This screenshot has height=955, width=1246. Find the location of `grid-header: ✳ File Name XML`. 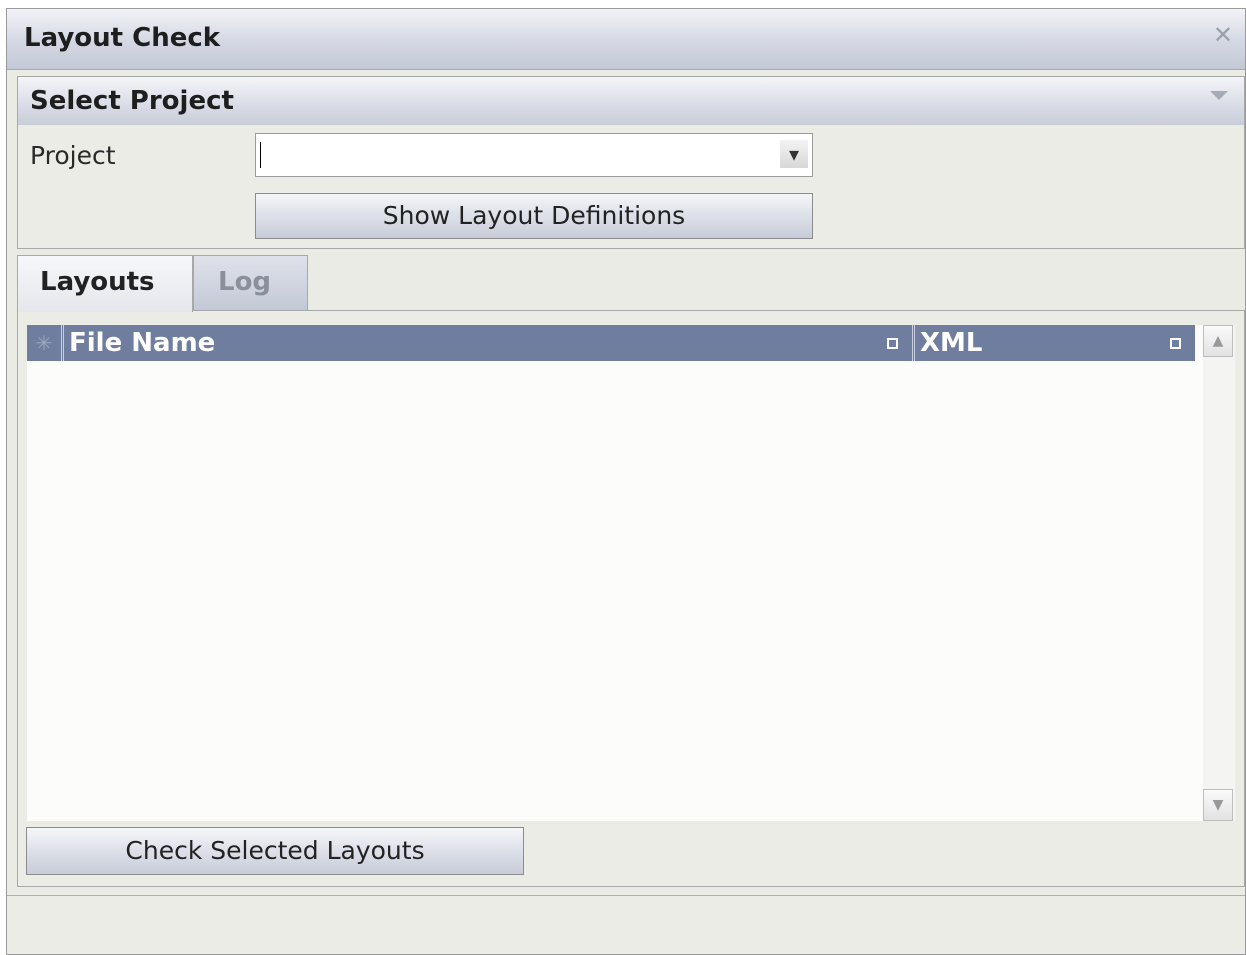

grid-header: ✳ File Name XML is located at coordinates (611, 343).